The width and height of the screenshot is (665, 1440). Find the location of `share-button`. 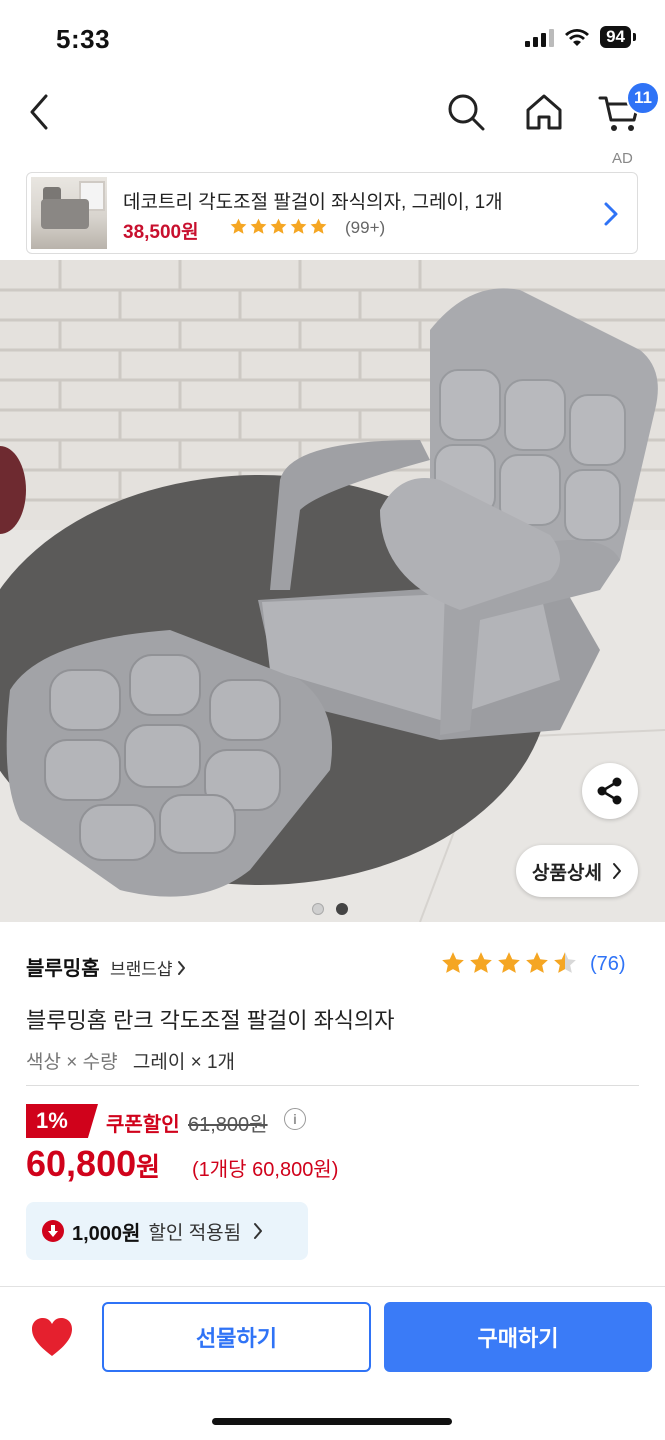

share-button is located at coordinates (610, 791).